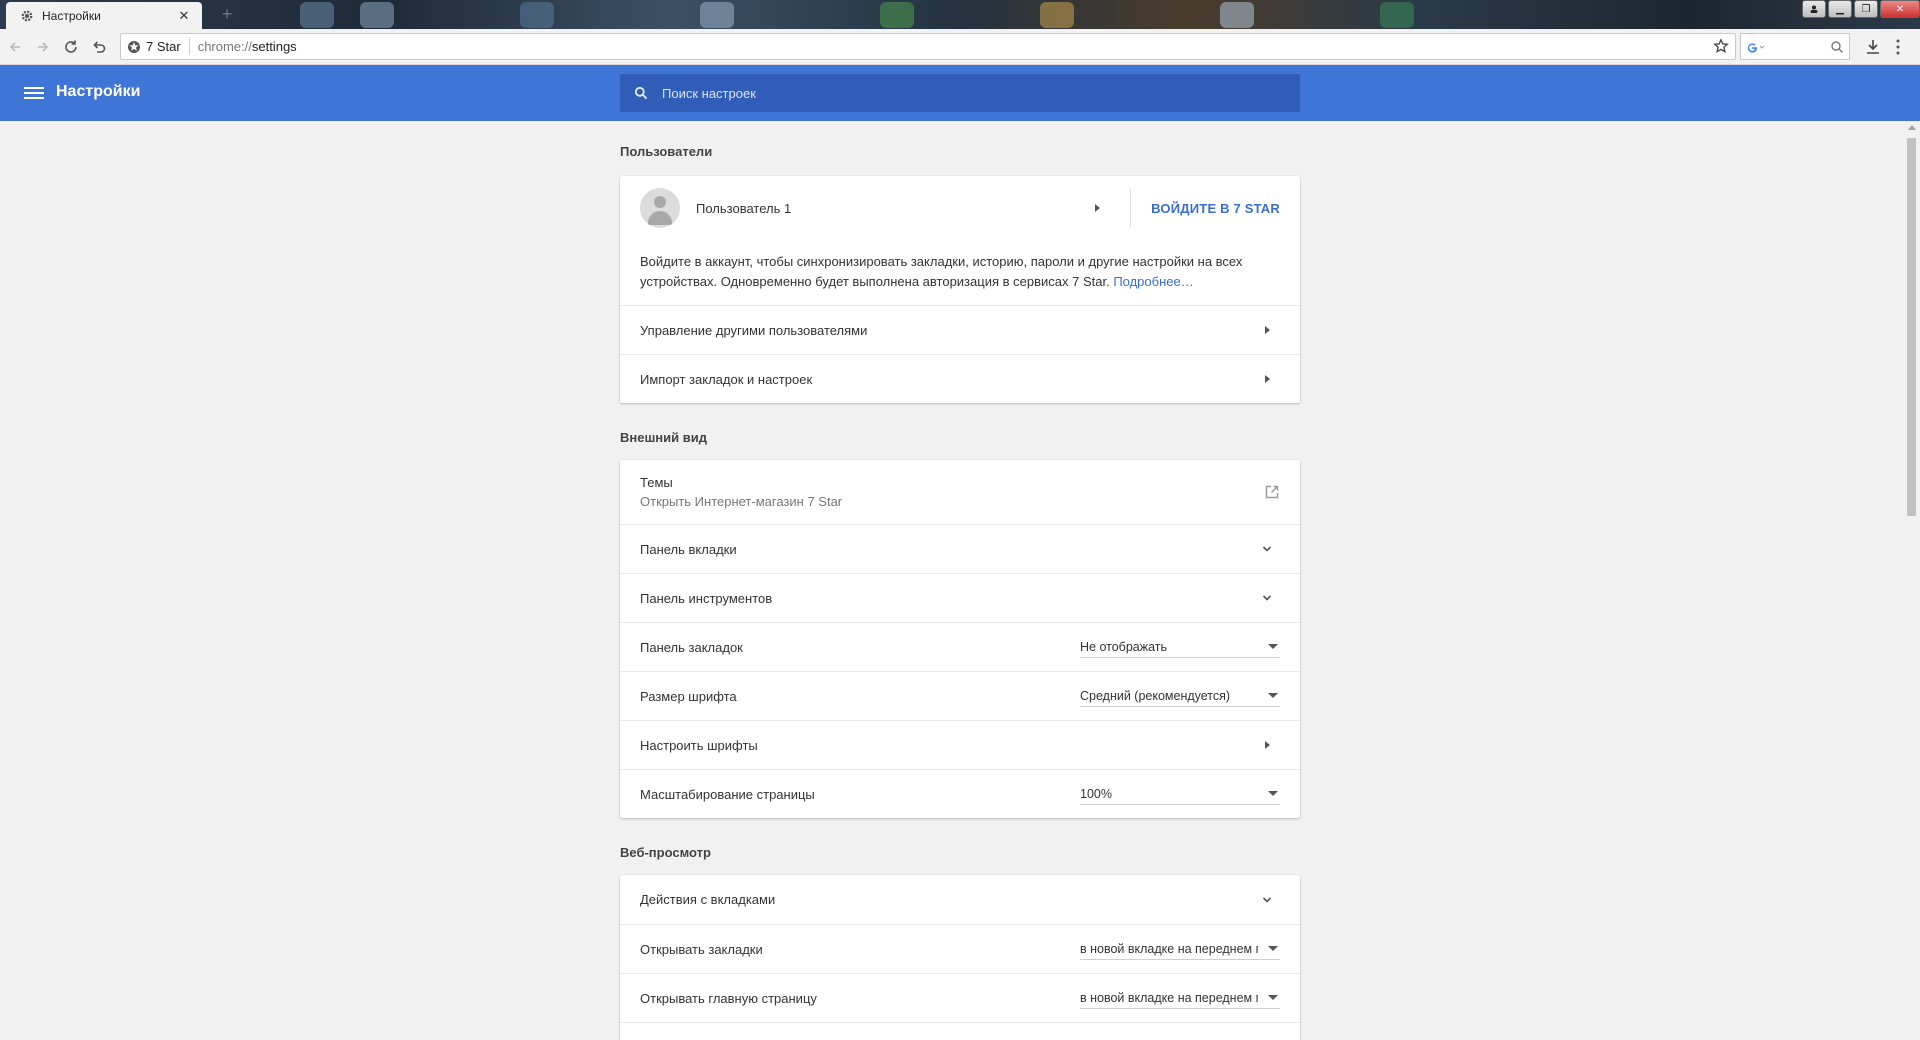  What do you see at coordinates (1155, 695) in the screenshot?
I see `select-value: Средний (рекомендуется)` at bounding box center [1155, 695].